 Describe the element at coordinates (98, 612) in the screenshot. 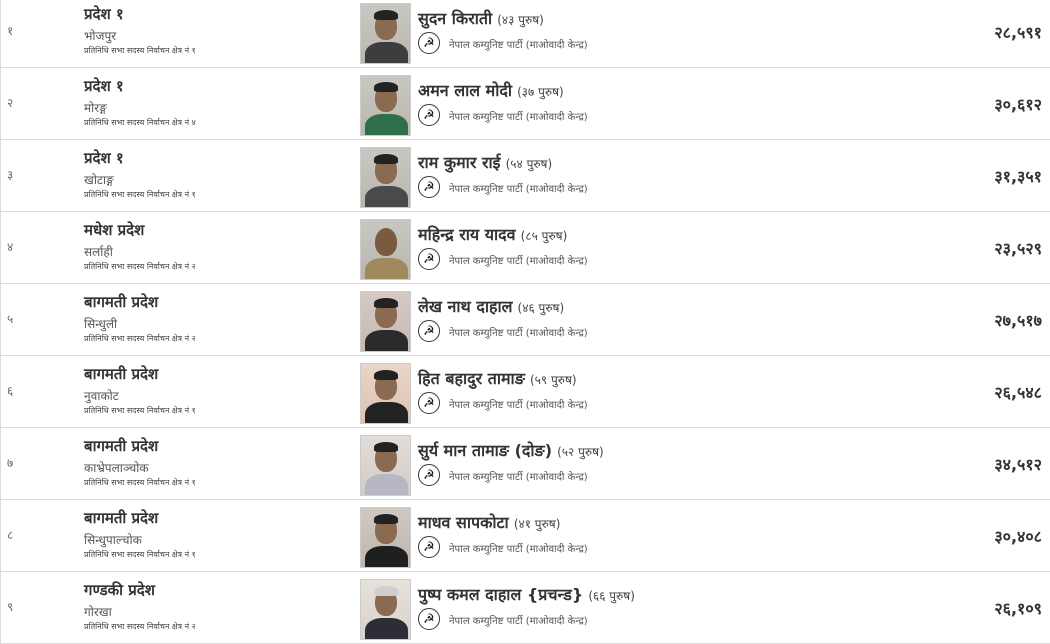

I see `district-name: गोरखा` at that location.